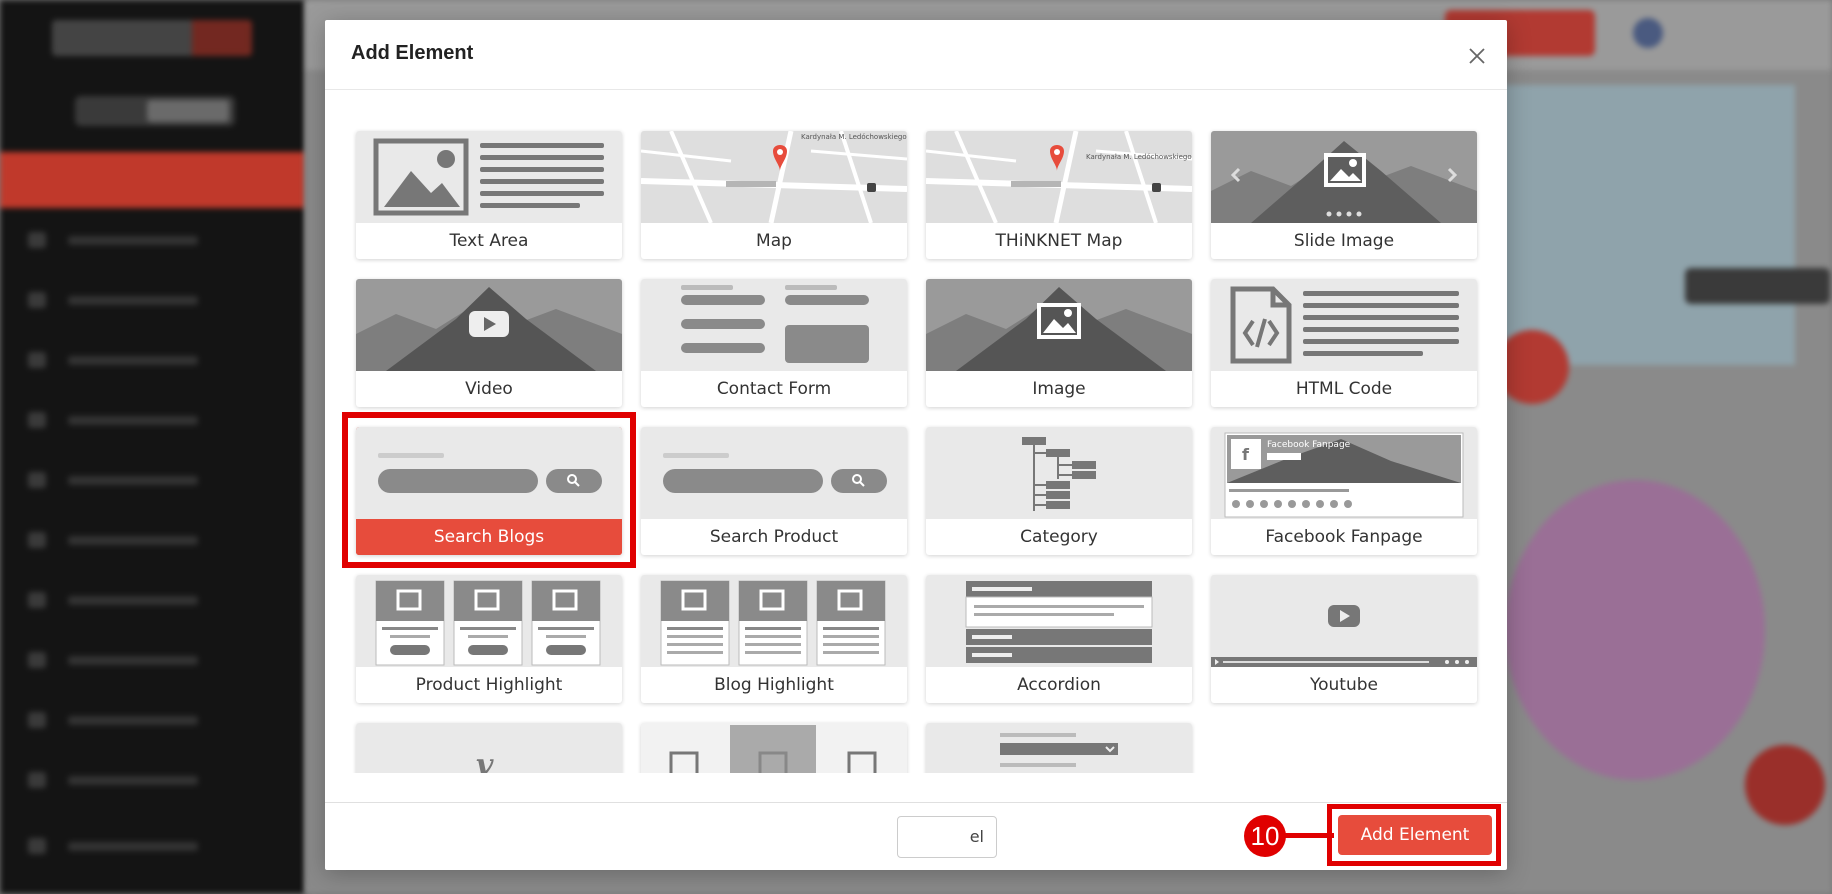  I want to click on element-card-facebook-fanpage: f Facebook Fanpage Facebook Fanpage, so click(1344, 491).